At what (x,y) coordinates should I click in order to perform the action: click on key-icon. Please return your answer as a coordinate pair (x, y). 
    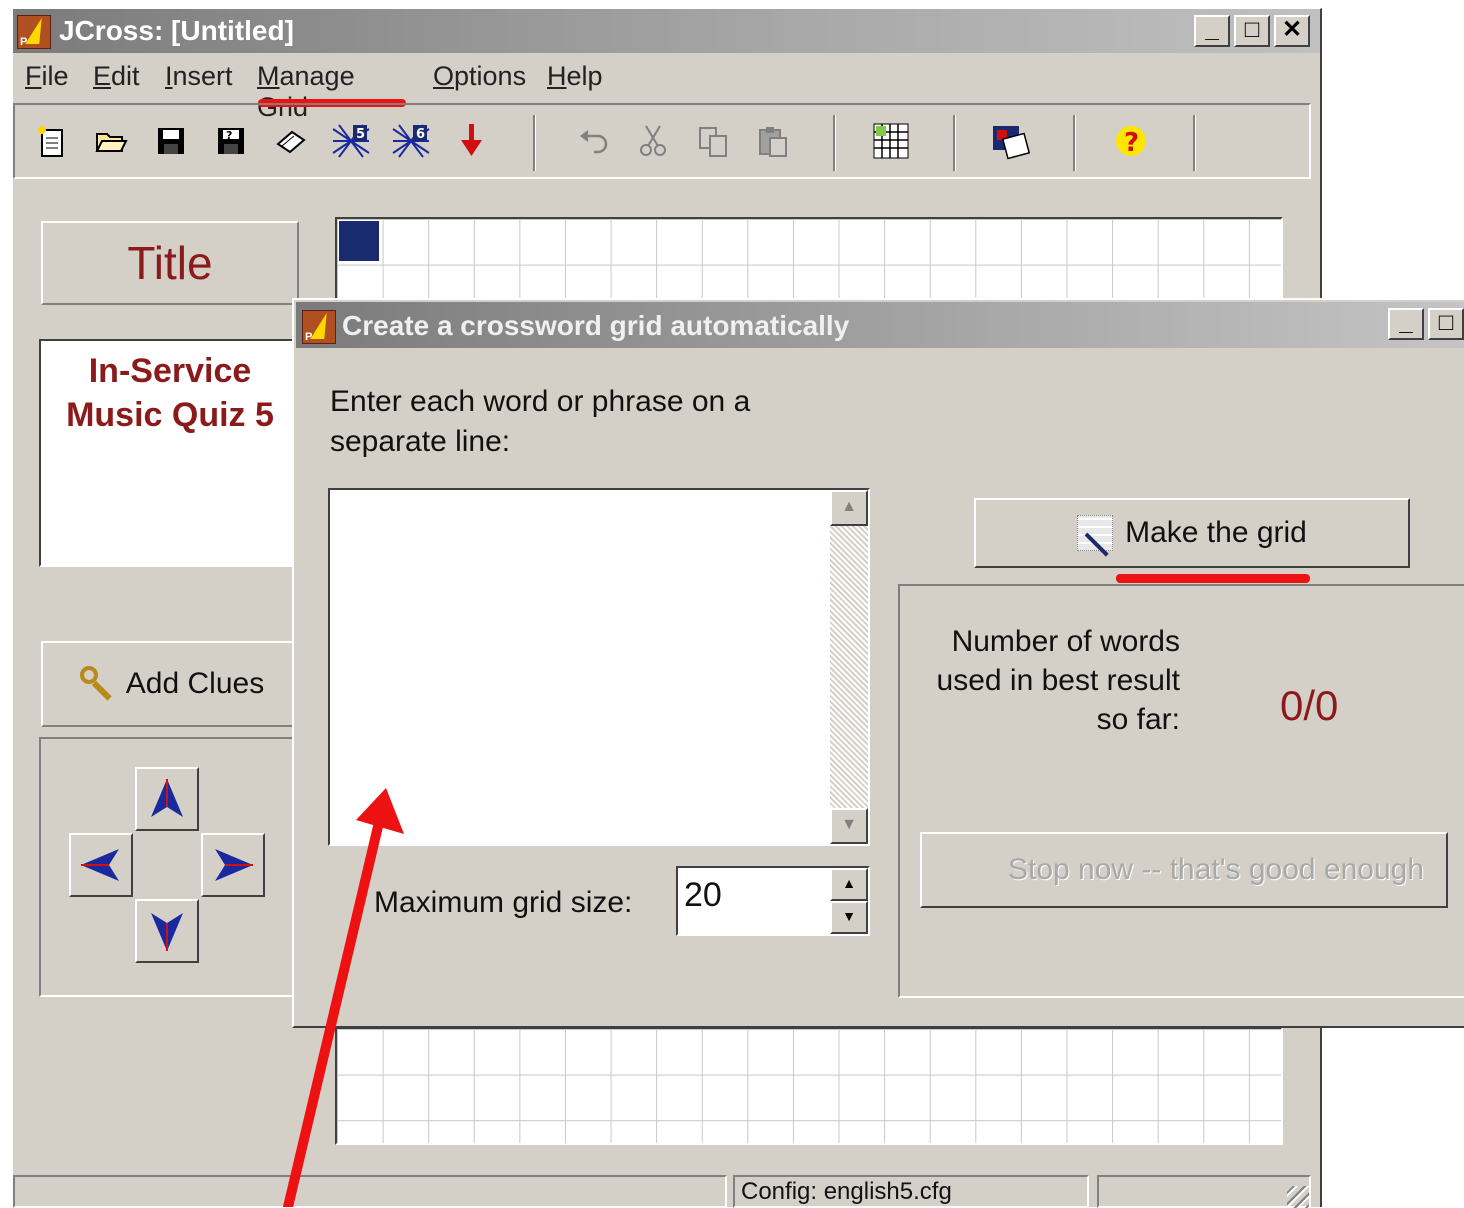
    Looking at the image, I should click on (97, 684).